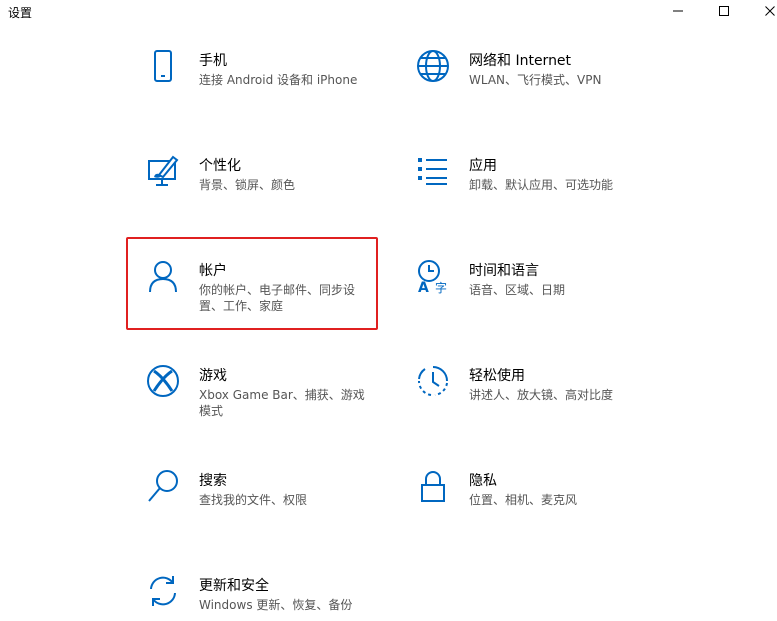  What do you see at coordinates (213, 376) in the screenshot?
I see `settings-item-label: 游戏` at bounding box center [213, 376].